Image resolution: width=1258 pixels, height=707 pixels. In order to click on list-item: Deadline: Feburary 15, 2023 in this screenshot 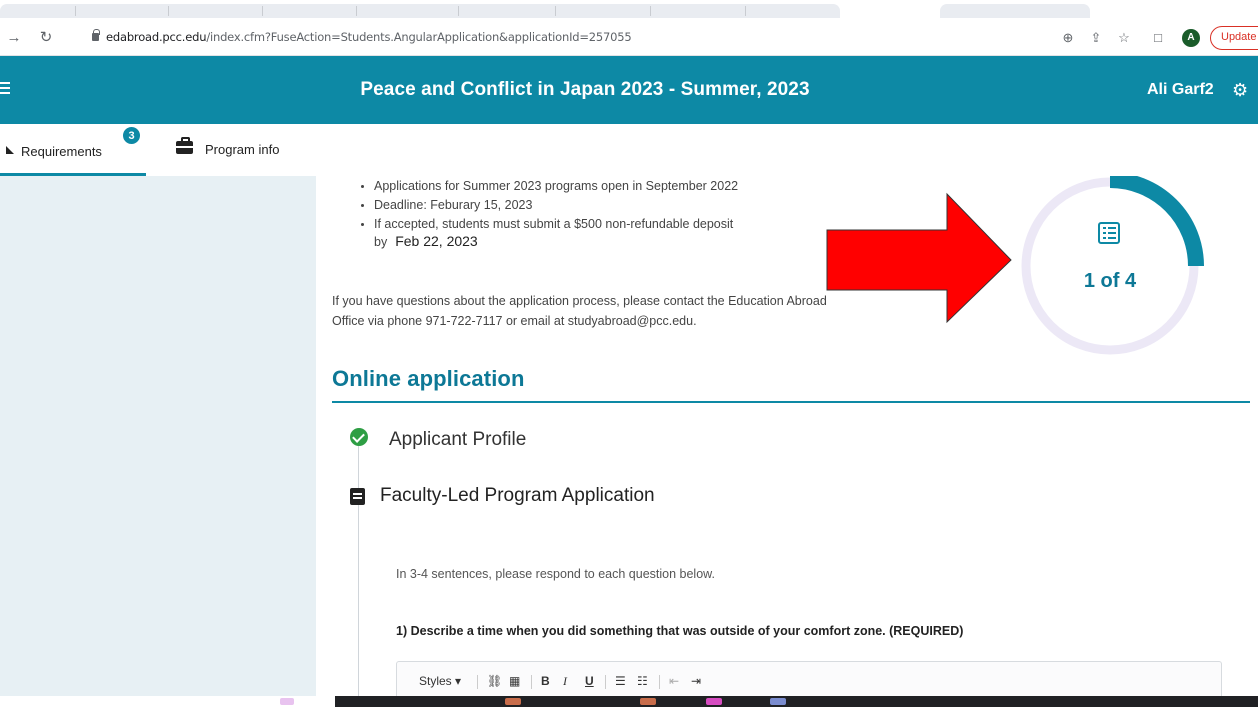, I will do `click(606, 205)`.